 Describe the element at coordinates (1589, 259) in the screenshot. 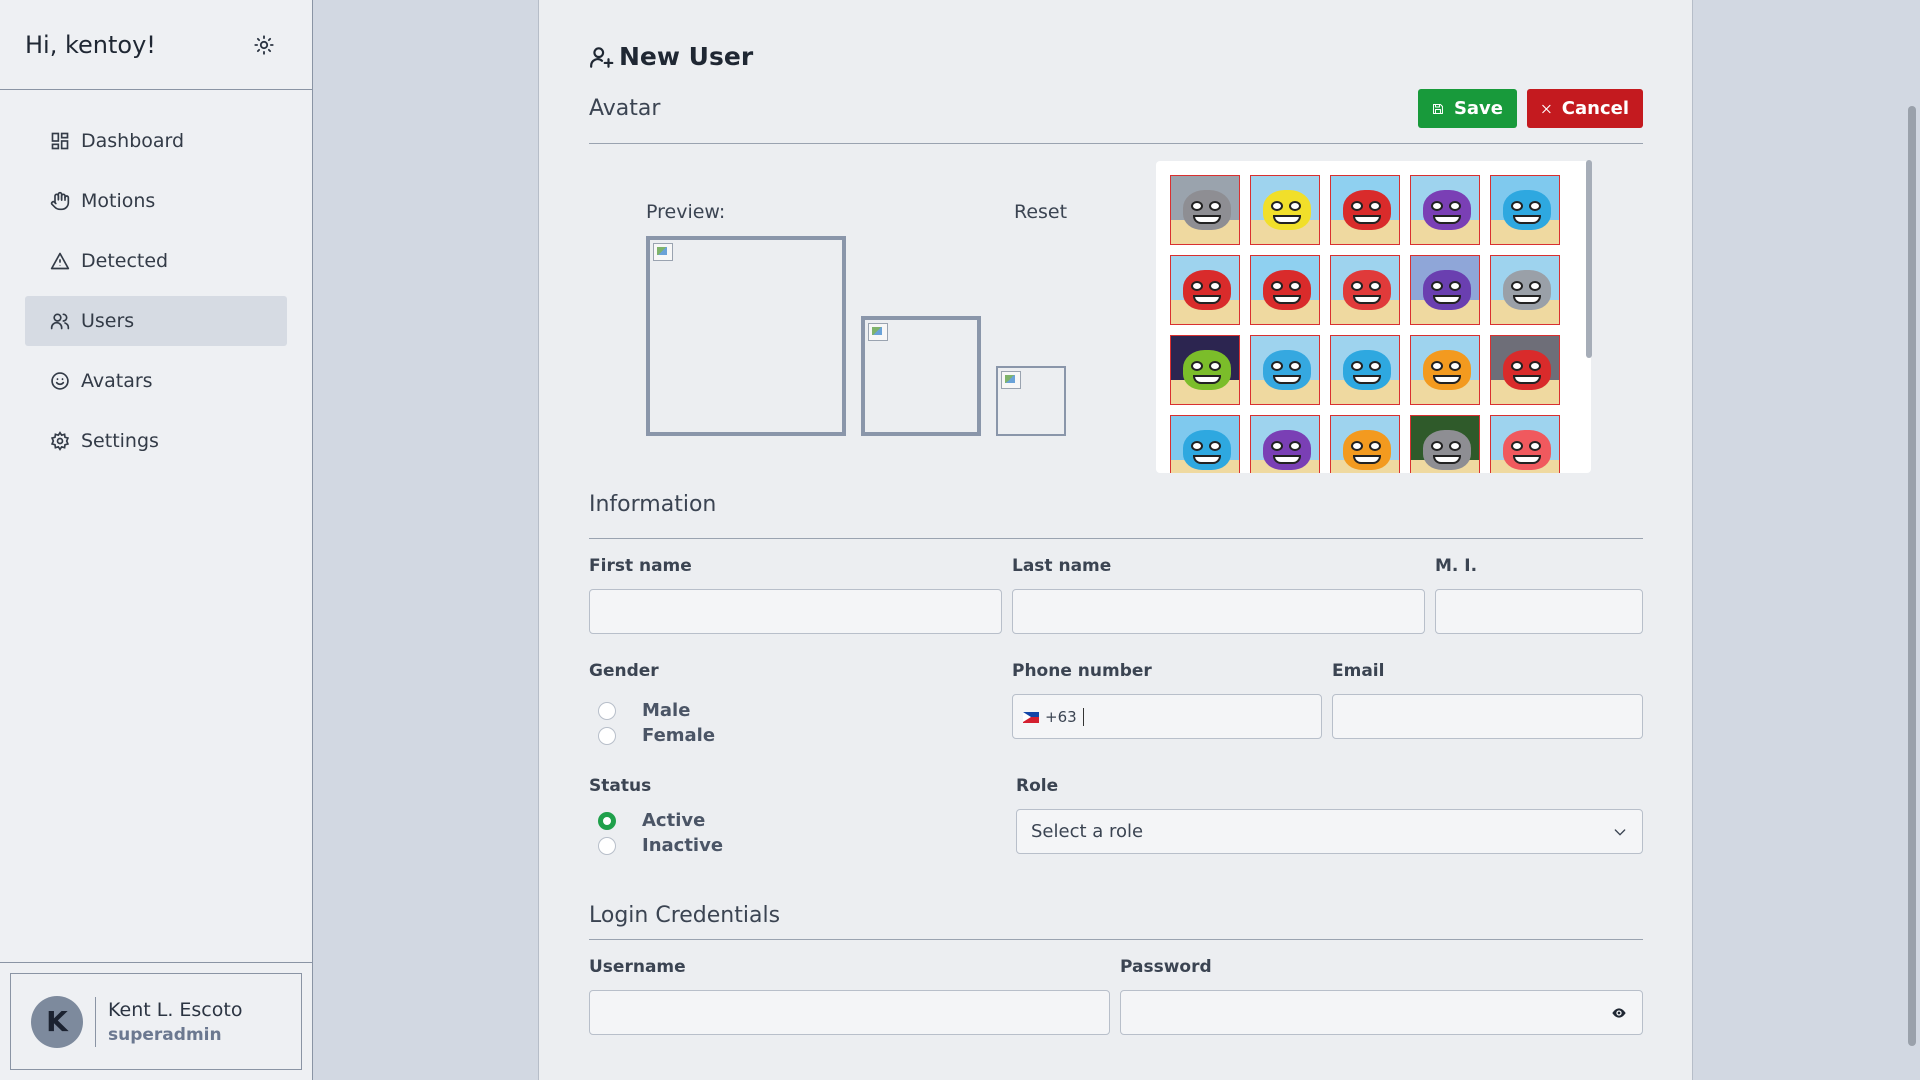

I see `avatar-picker-scrollbar` at that location.